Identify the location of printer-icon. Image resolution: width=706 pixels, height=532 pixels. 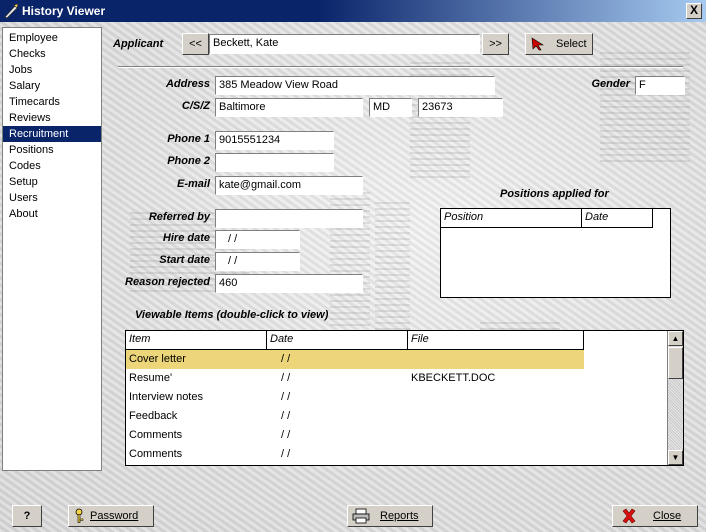
(361, 516).